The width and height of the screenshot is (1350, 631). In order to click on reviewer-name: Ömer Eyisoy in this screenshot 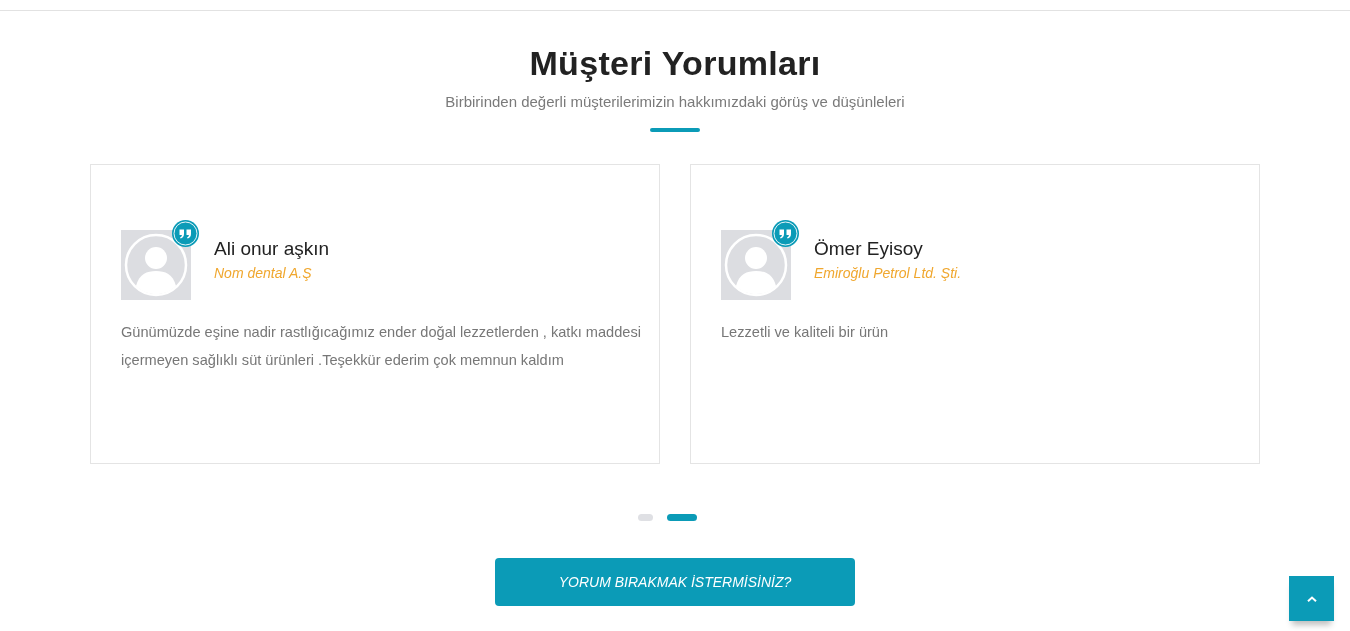, I will do `click(869, 249)`.